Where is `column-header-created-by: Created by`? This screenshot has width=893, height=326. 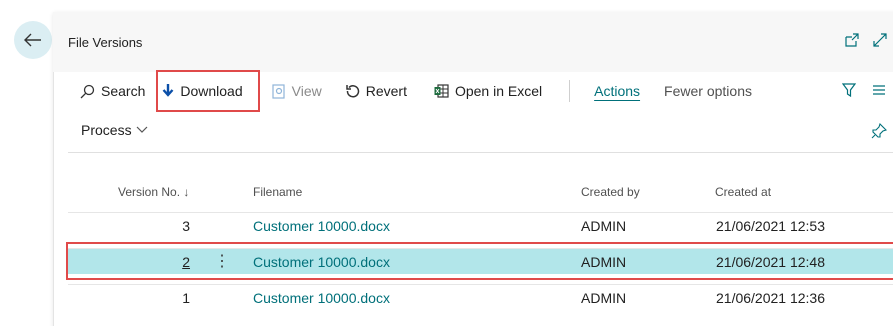 column-header-created-by: Created by is located at coordinates (610, 192).